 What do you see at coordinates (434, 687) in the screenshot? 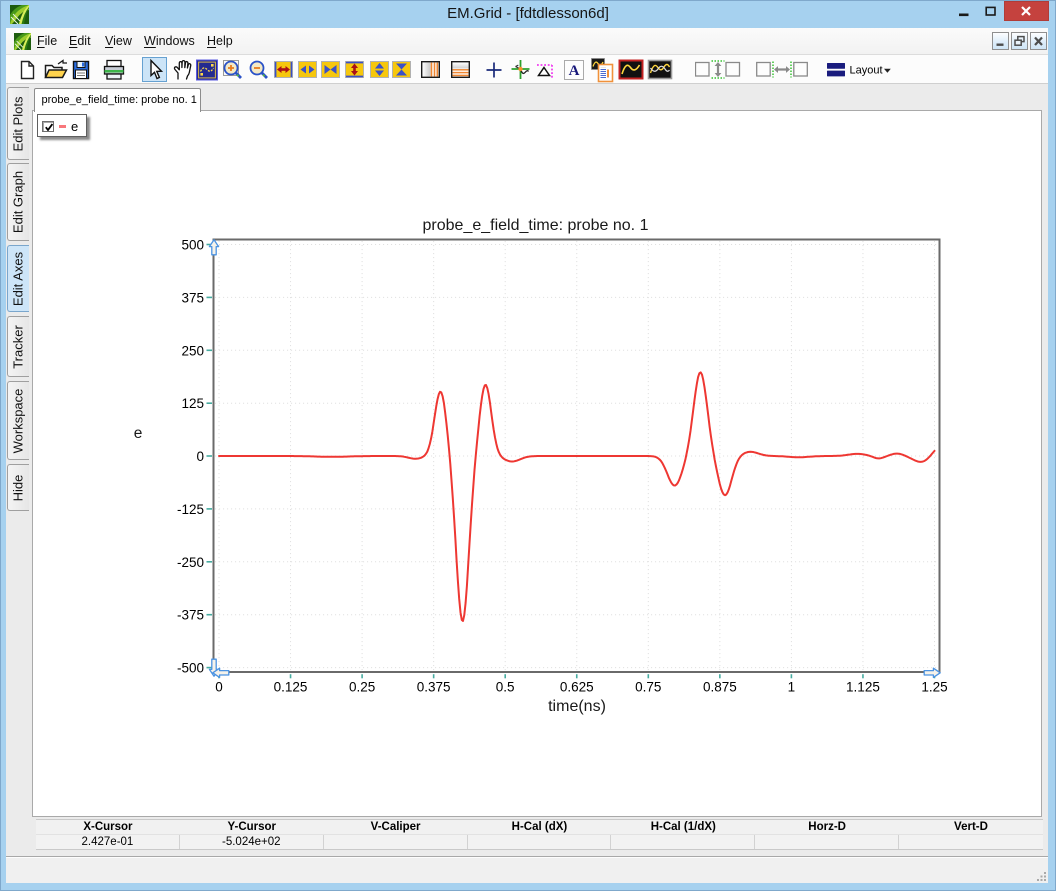
I see `svg-text: 0.375` at bounding box center [434, 687].